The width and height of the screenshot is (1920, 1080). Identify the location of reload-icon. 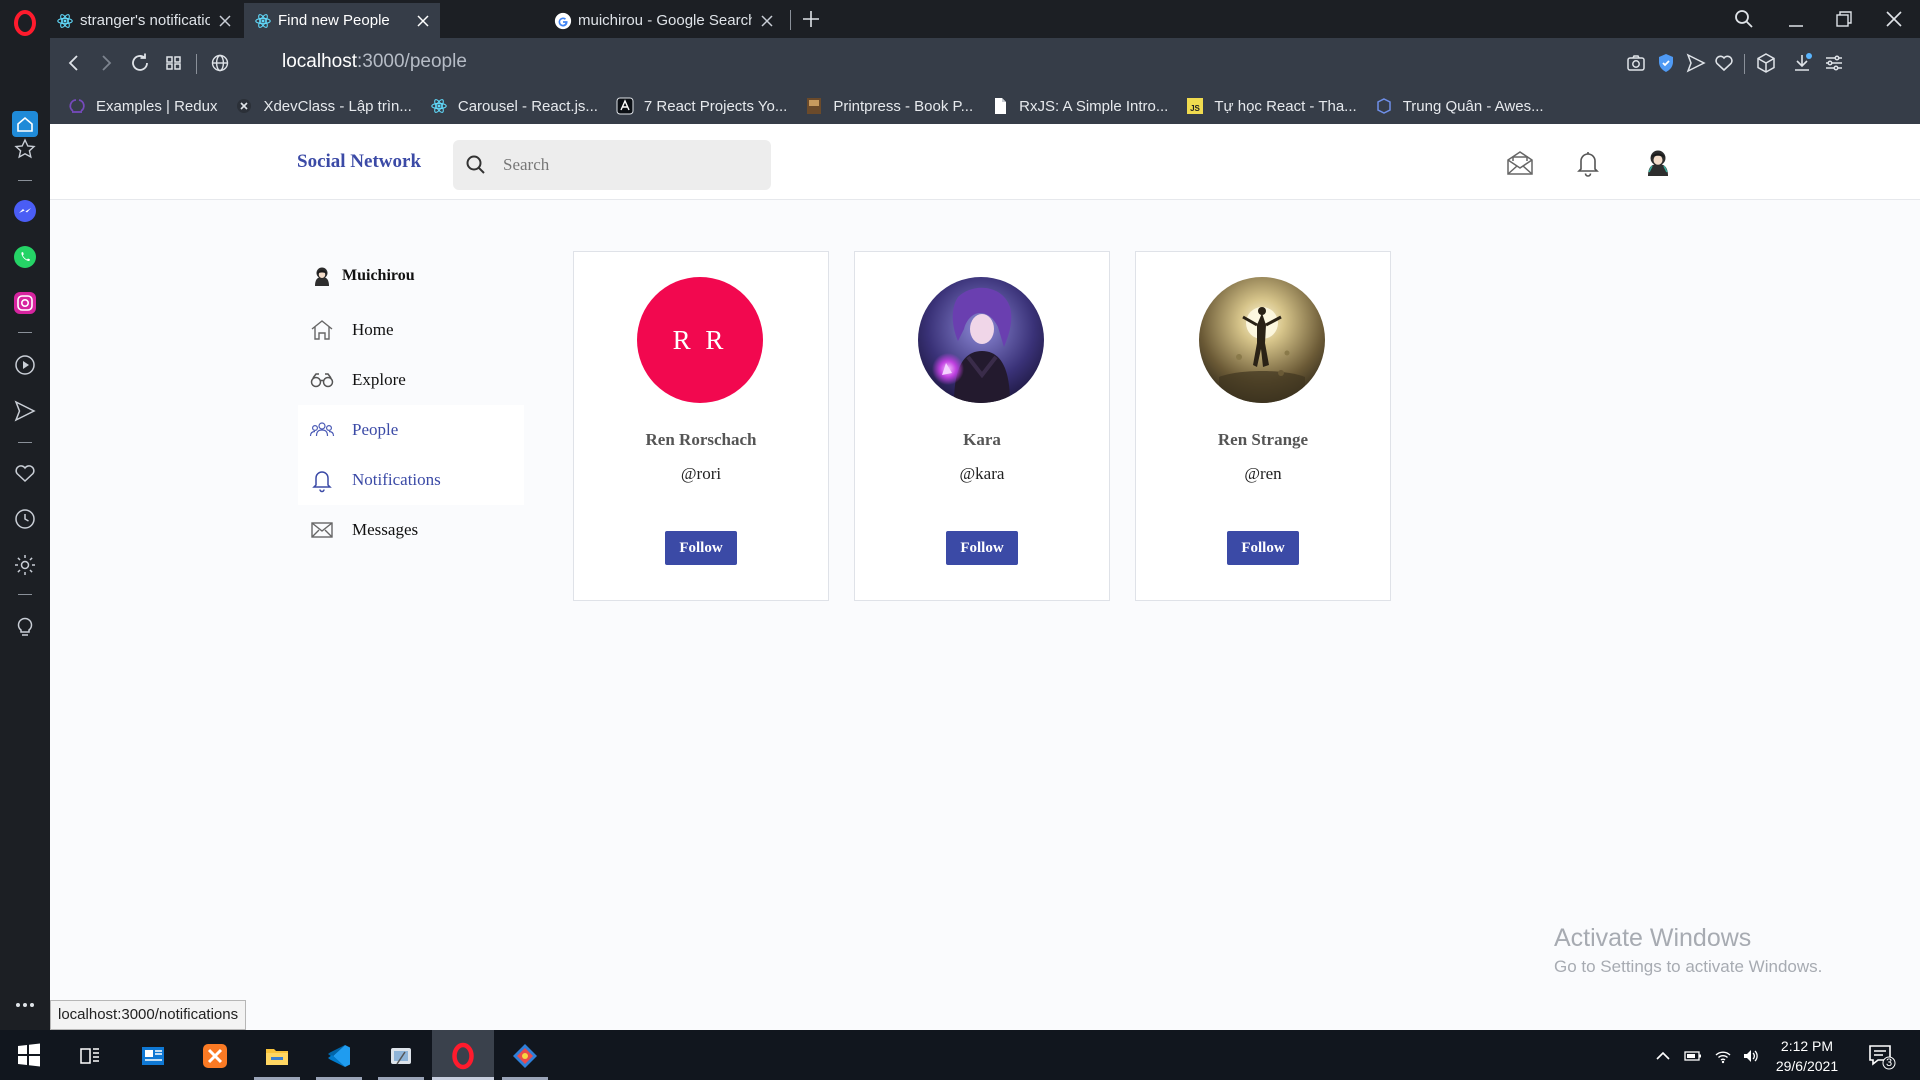
(140, 63).